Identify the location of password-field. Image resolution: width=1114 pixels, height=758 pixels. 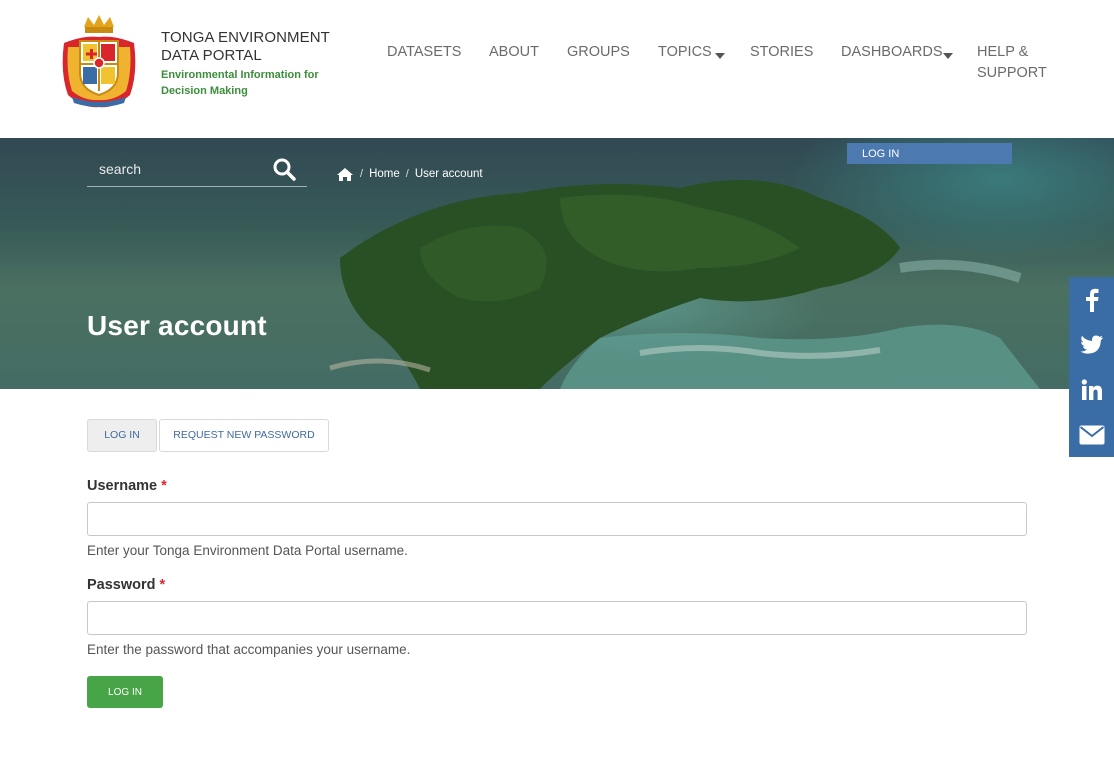
(557, 618).